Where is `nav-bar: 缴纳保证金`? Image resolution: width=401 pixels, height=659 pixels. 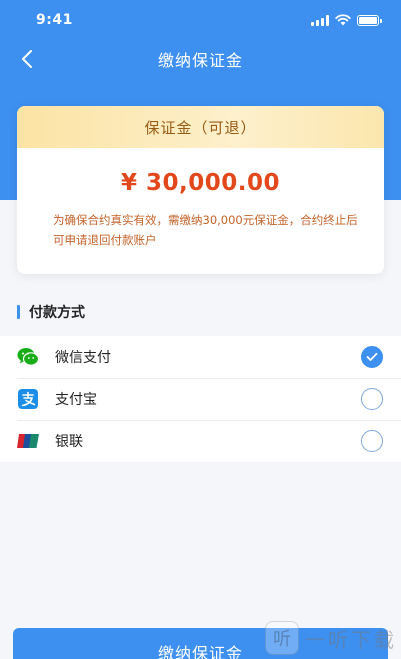
nav-bar: 缴纳保证金 is located at coordinates (200, 59).